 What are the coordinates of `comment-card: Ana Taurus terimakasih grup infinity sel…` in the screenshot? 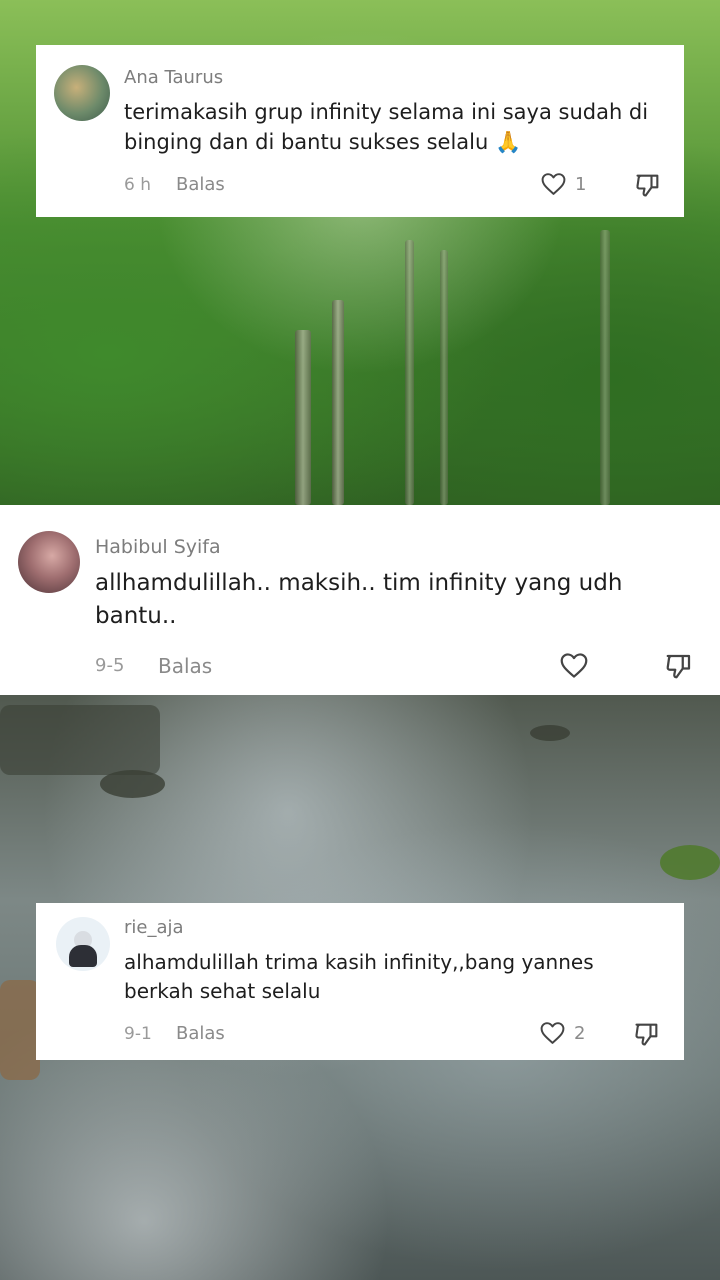 It's located at (360, 131).